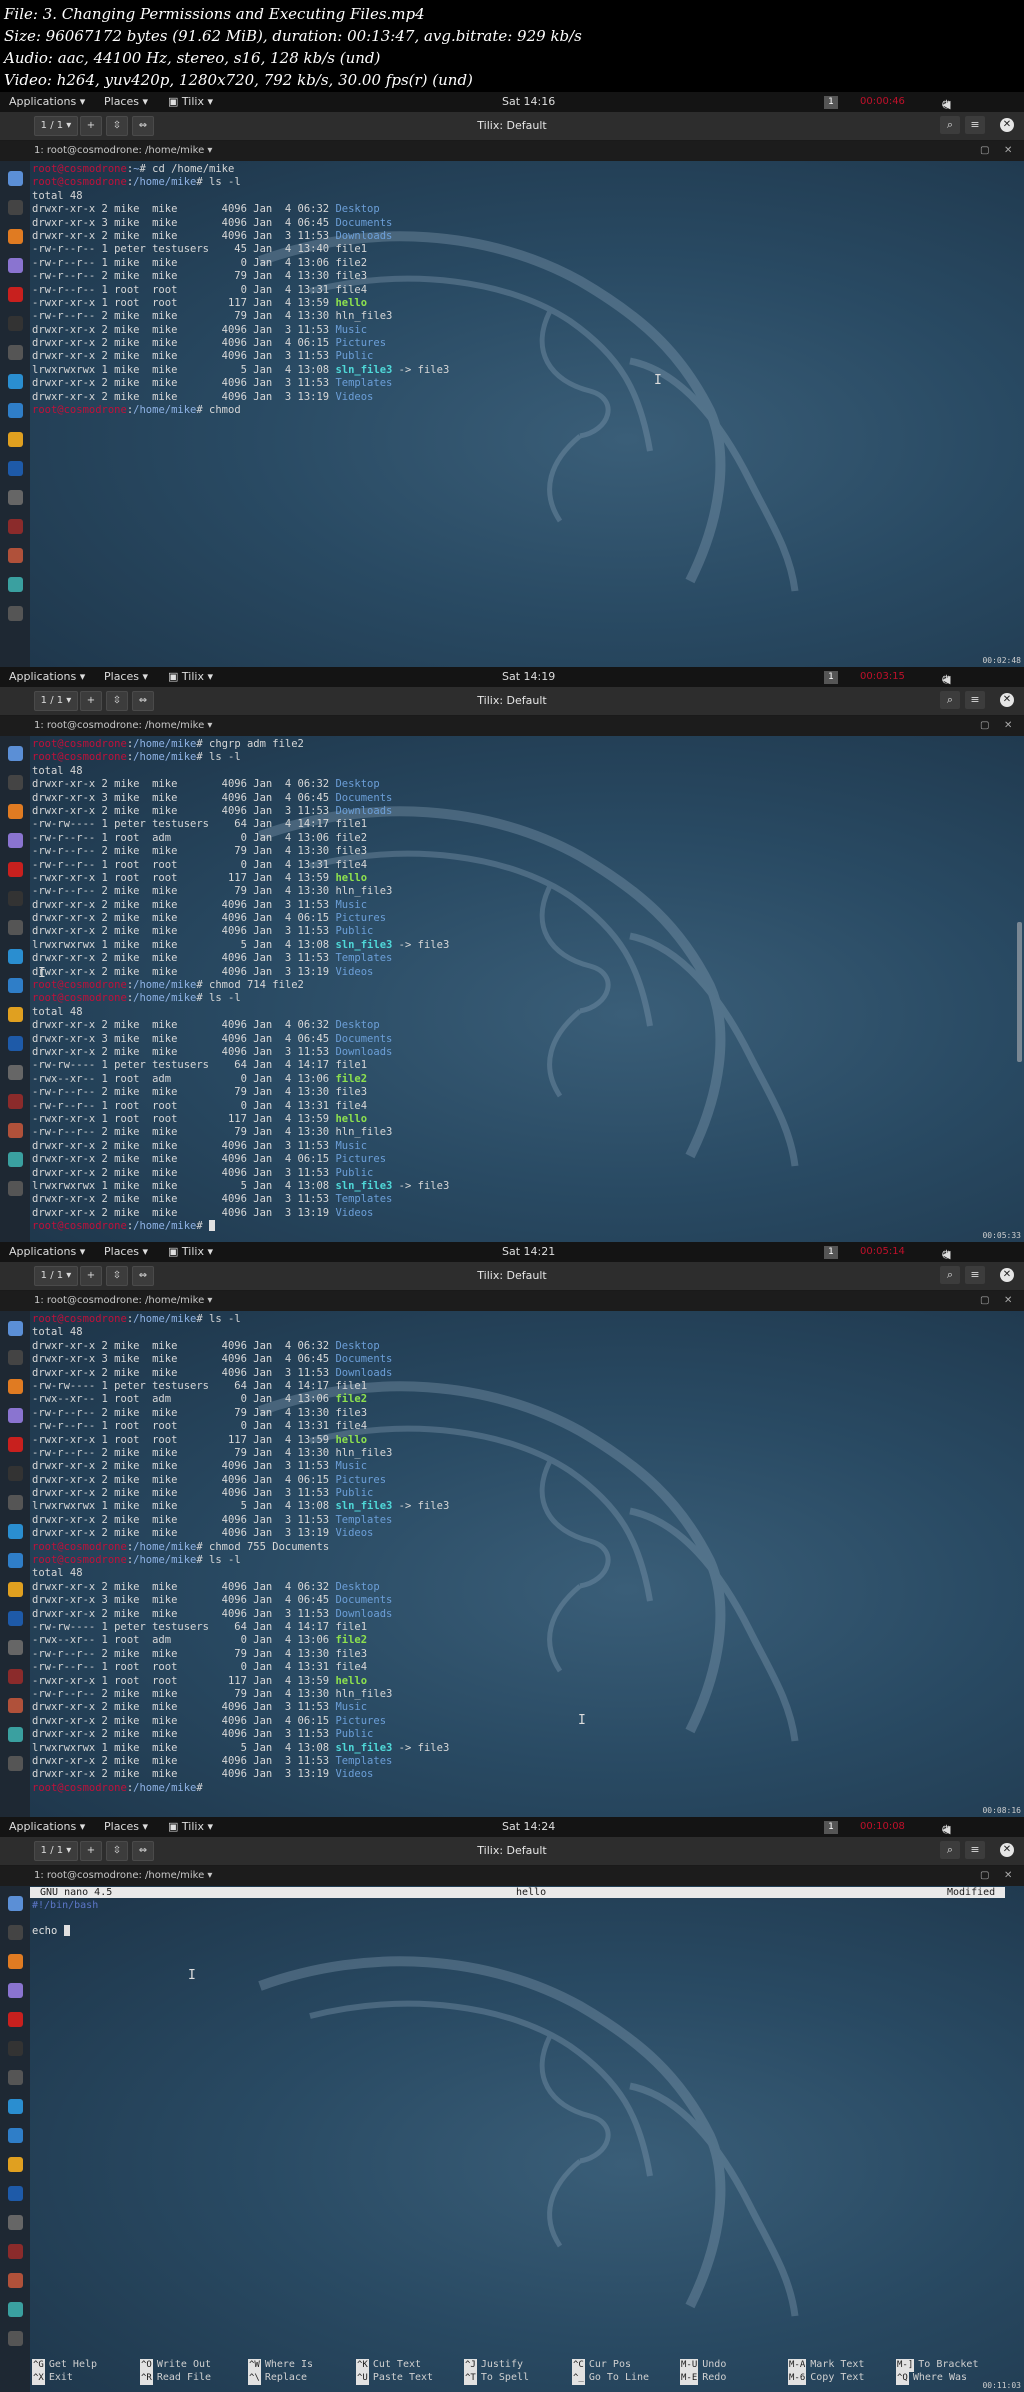 This screenshot has height=2392, width=1024. What do you see at coordinates (64, 2371) in the screenshot?
I see `nano-shortcut: ^G Get Help ^X Exit` at bounding box center [64, 2371].